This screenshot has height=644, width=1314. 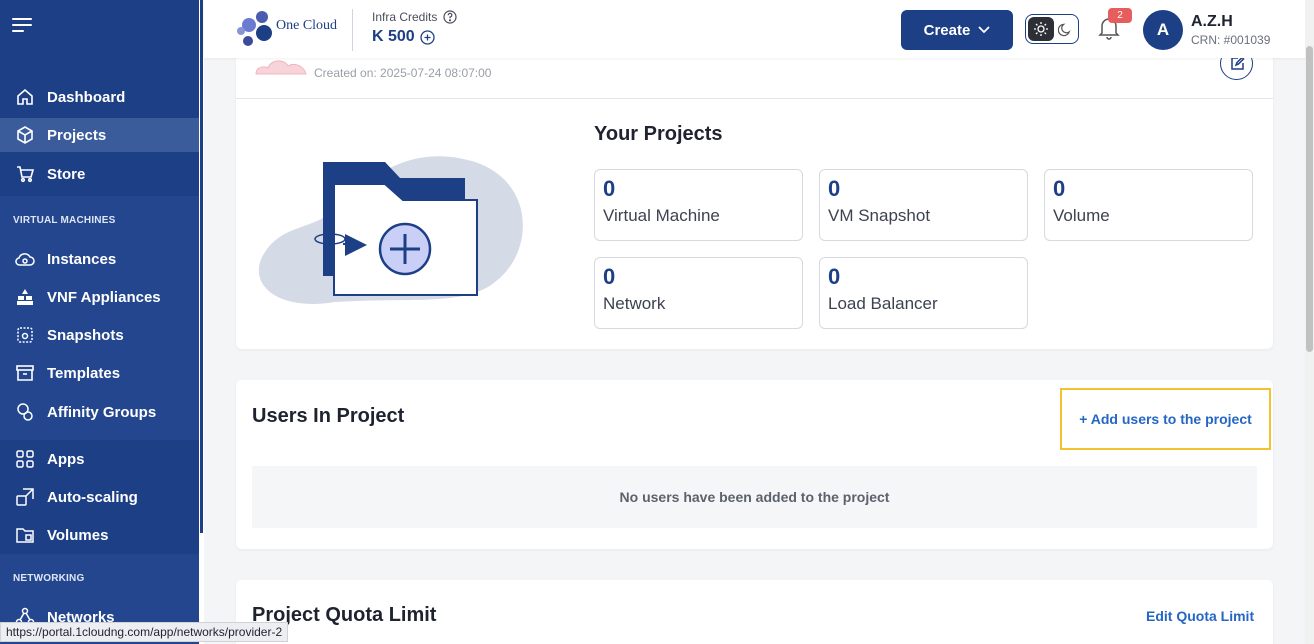 What do you see at coordinates (698, 293) in the screenshot?
I see `stat-network: 0 Network` at bounding box center [698, 293].